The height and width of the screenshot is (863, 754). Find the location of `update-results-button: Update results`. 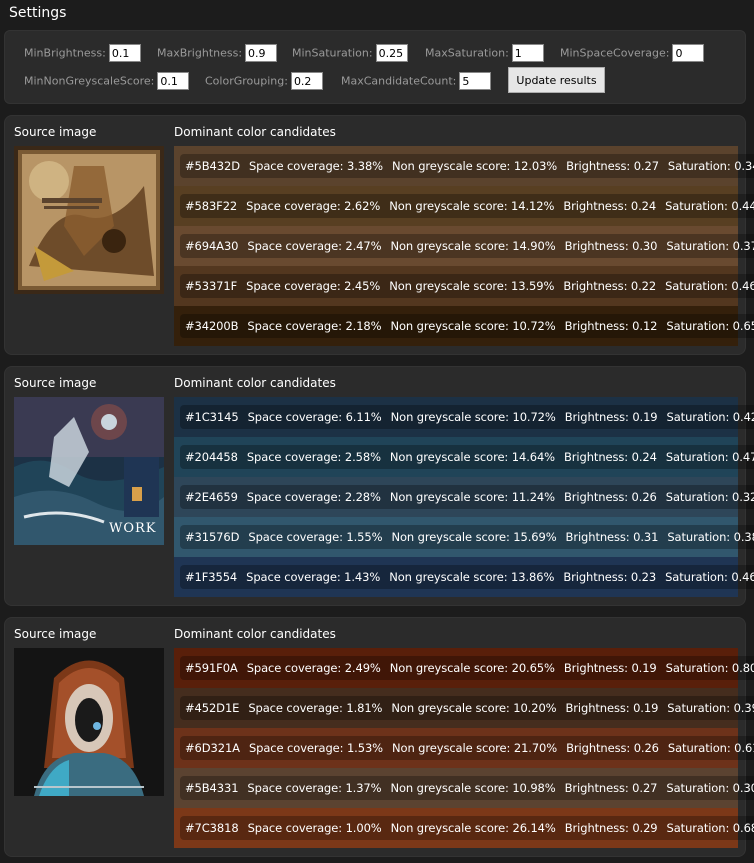

update-results-button: Update results is located at coordinates (556, 80).